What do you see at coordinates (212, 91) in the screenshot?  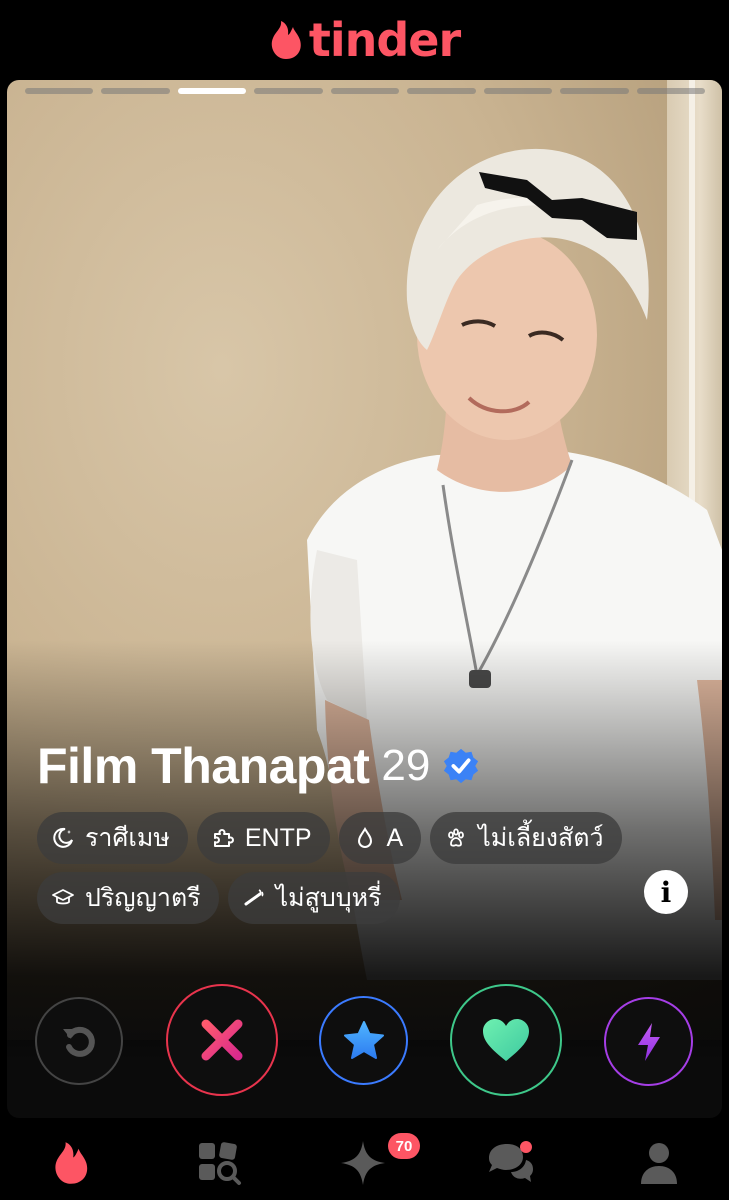 I see `photo-progress-segment-active` at bounding box center [212, 91].